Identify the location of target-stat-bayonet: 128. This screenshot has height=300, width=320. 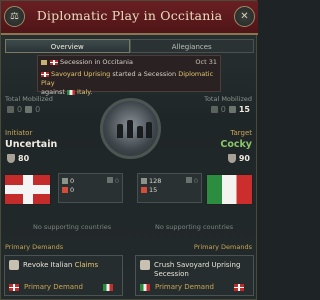
(151, 181).